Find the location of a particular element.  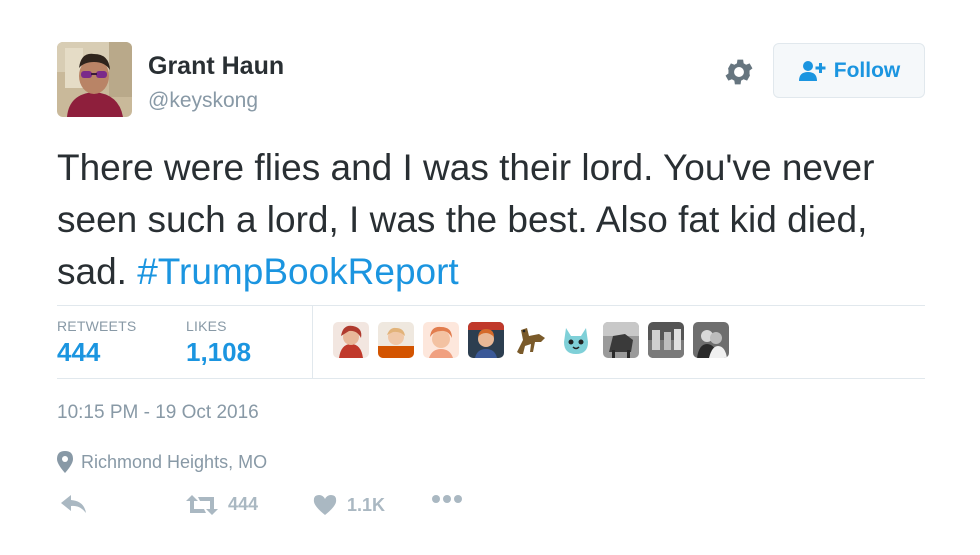

retweets-count: 444 is located at coordinates (78, 352).